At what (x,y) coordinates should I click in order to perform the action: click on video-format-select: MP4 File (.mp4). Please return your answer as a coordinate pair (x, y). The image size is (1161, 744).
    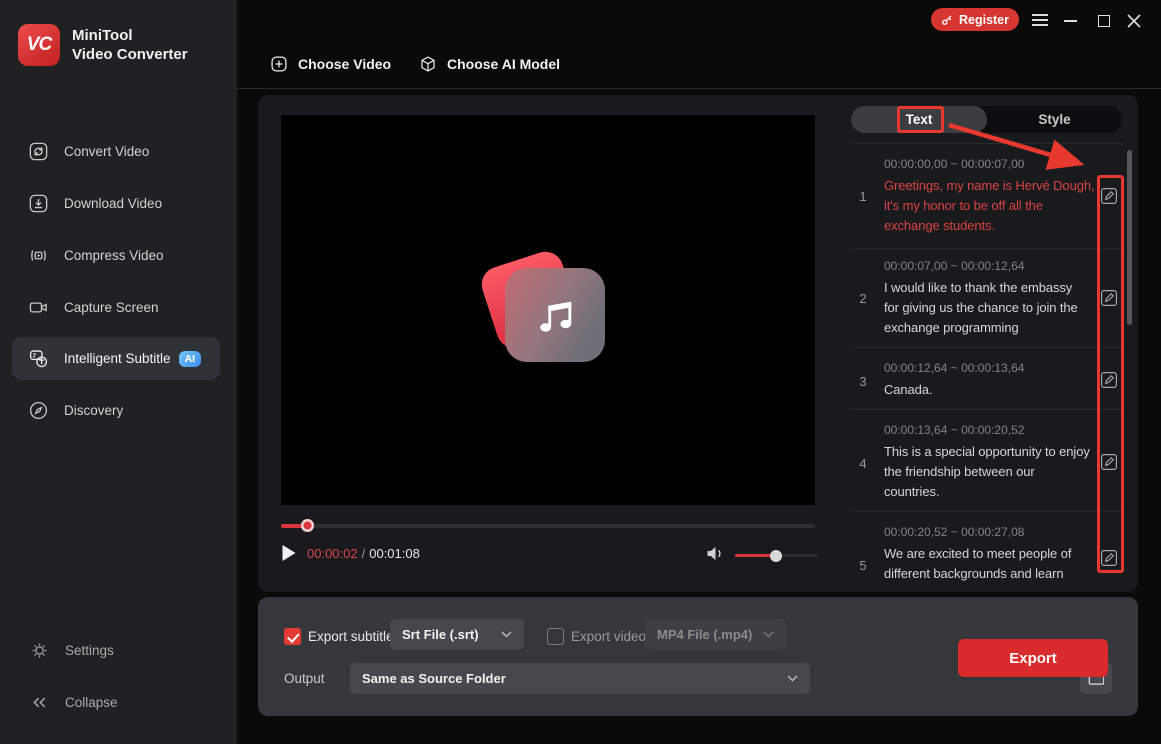
    Looking at the image, I should click on (715, 634).